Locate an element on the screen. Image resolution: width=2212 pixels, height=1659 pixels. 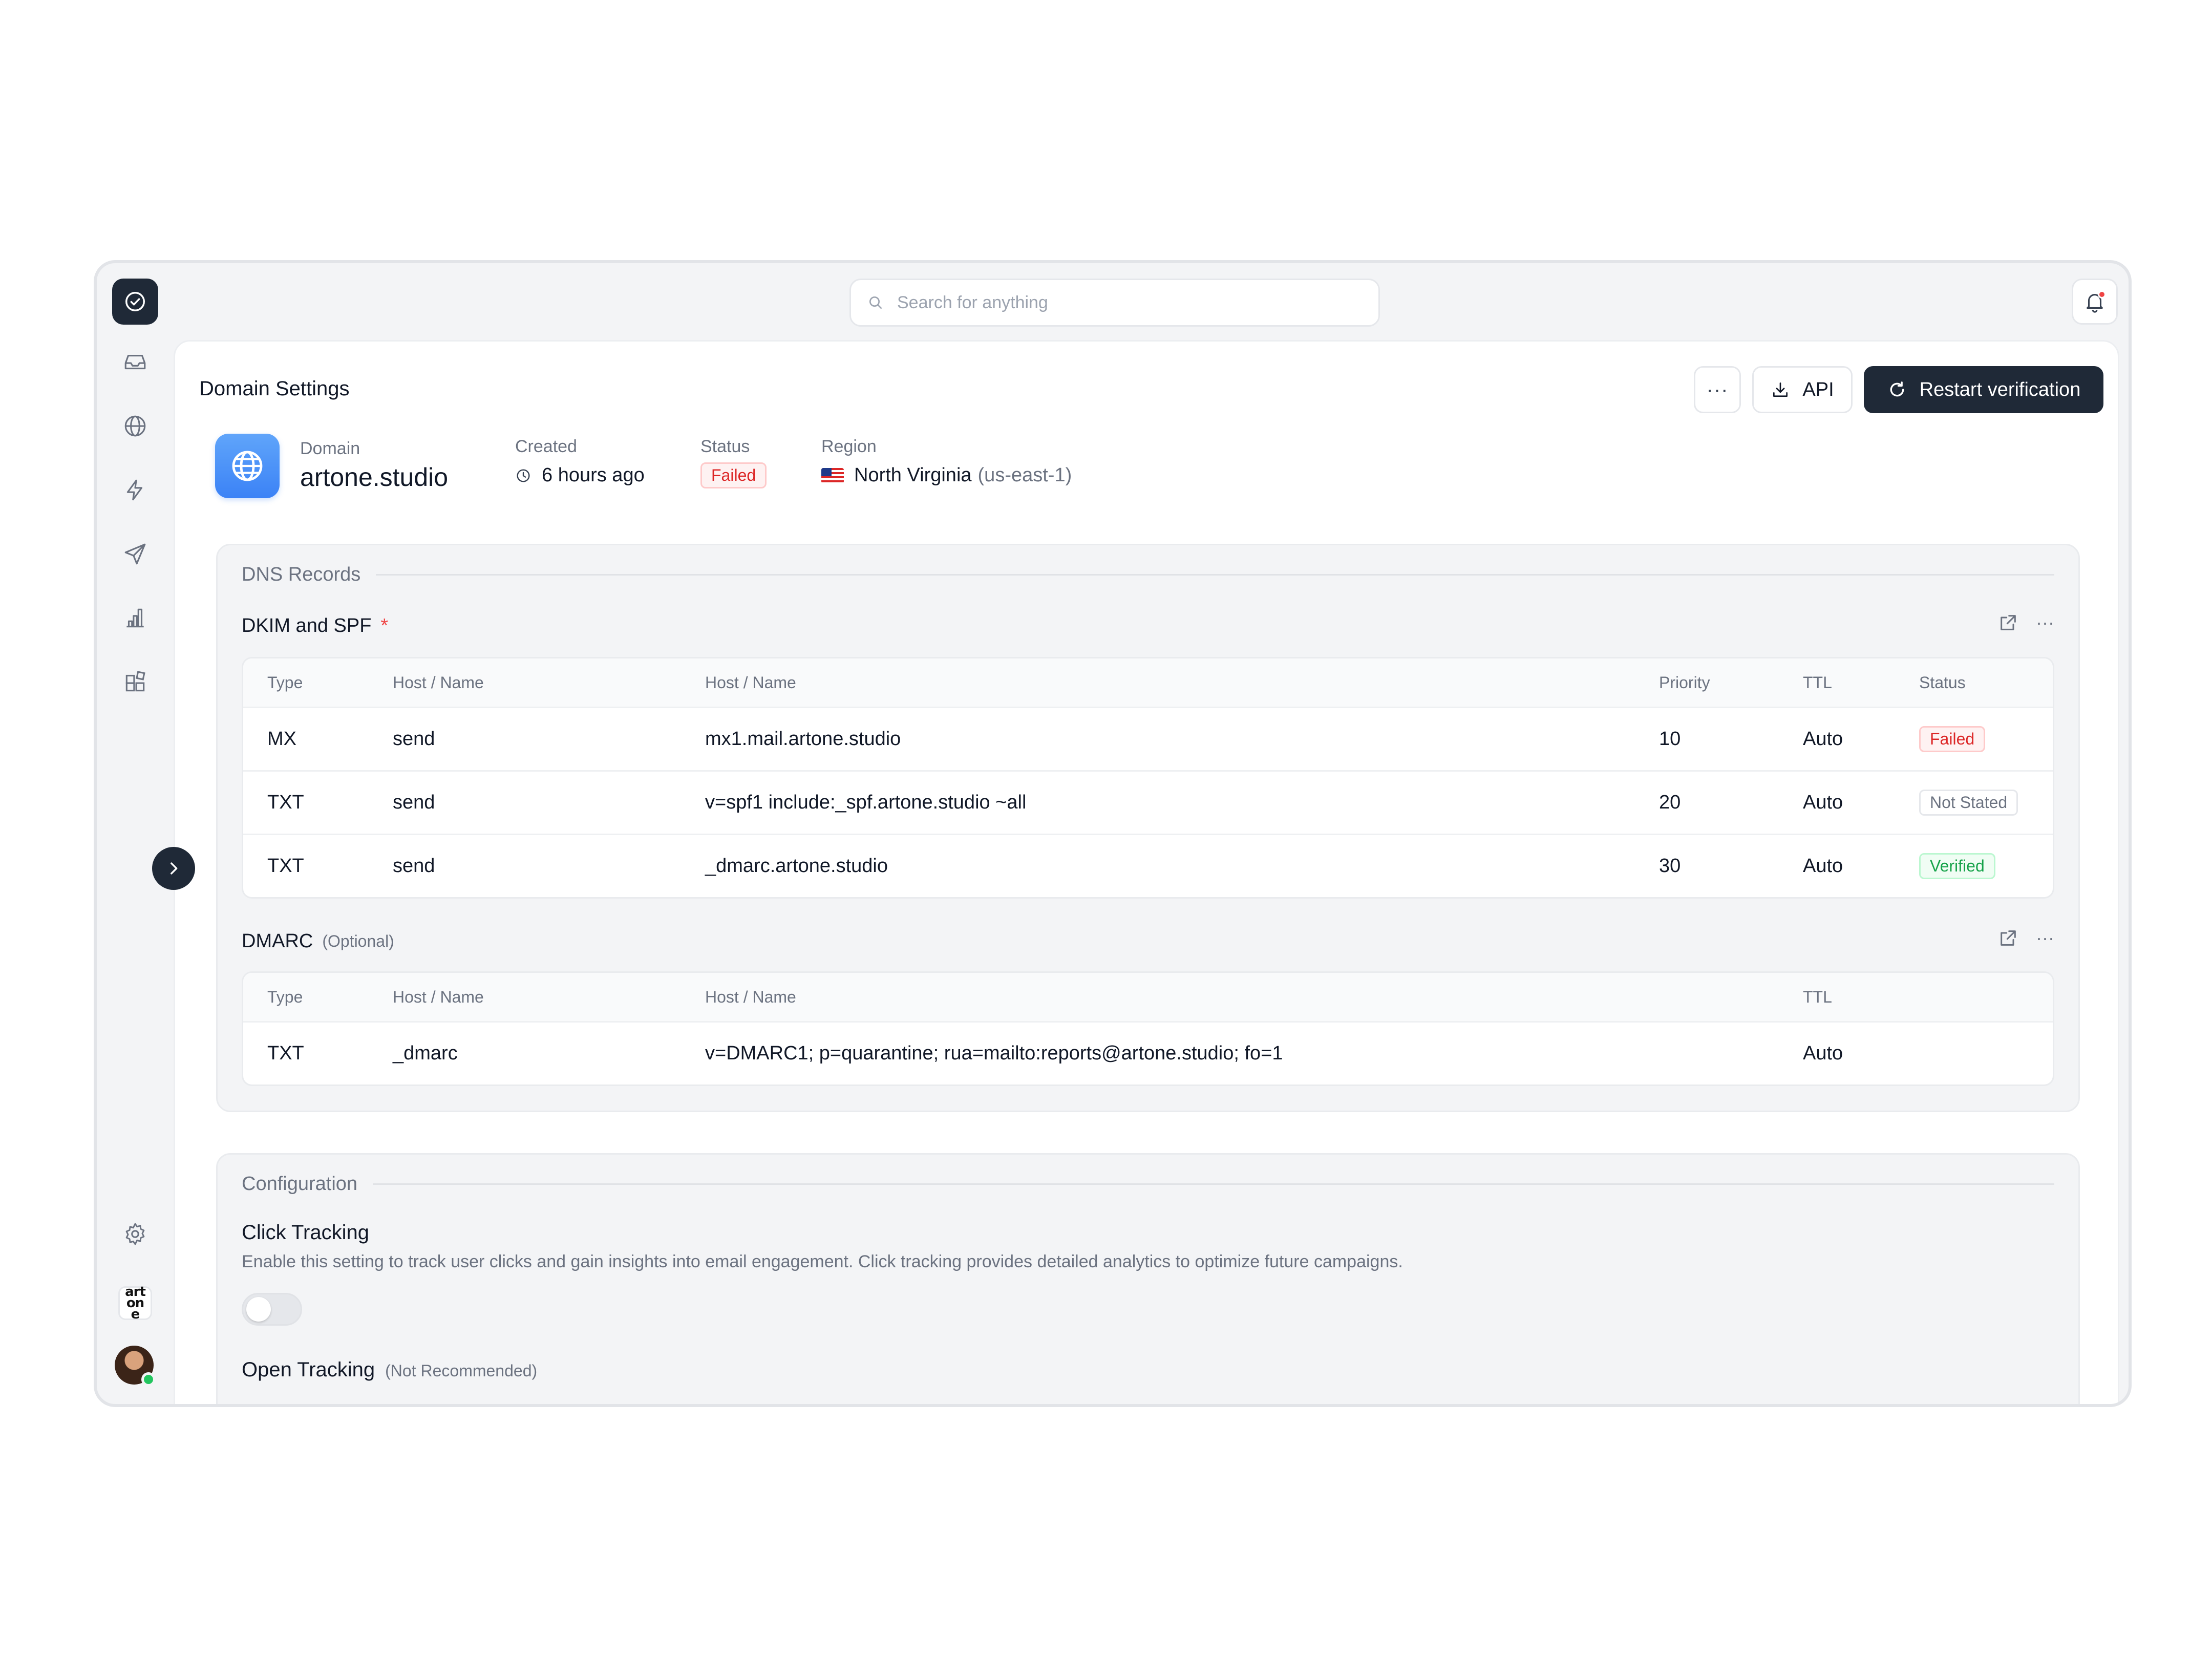
search-bar is located at coordinates (1114, 303).